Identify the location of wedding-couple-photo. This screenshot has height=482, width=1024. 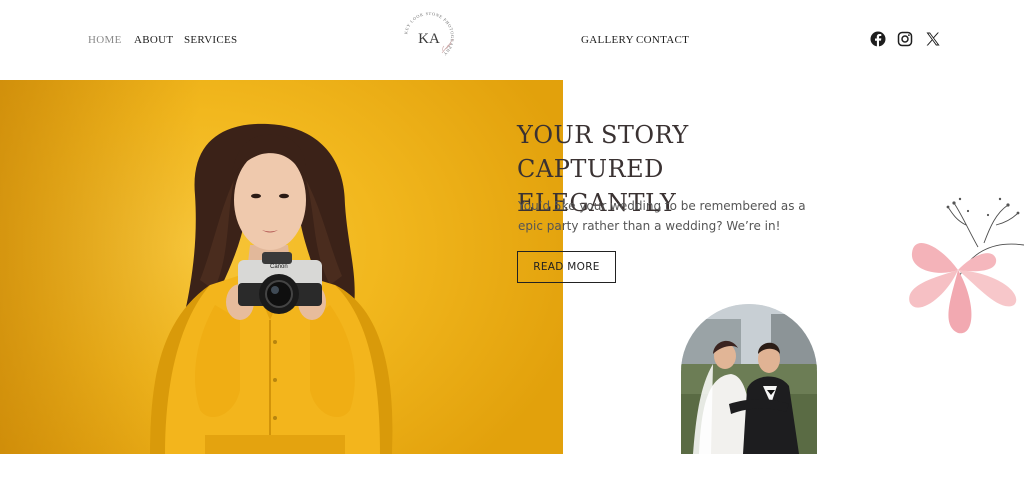
(749, 379).